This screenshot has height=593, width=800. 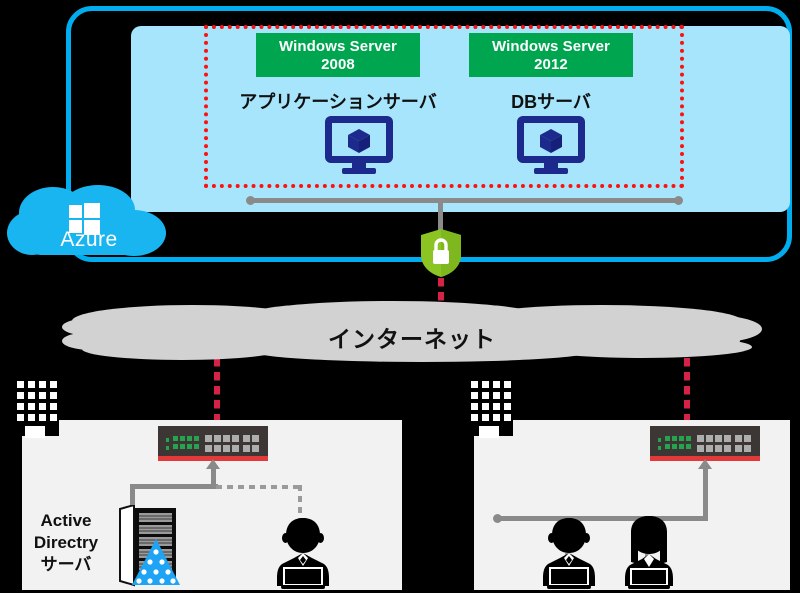 What do you see at coordinates (441, 253) in the screenshot?
I see `shield-lock-icon` at bounding box center [441, 253].